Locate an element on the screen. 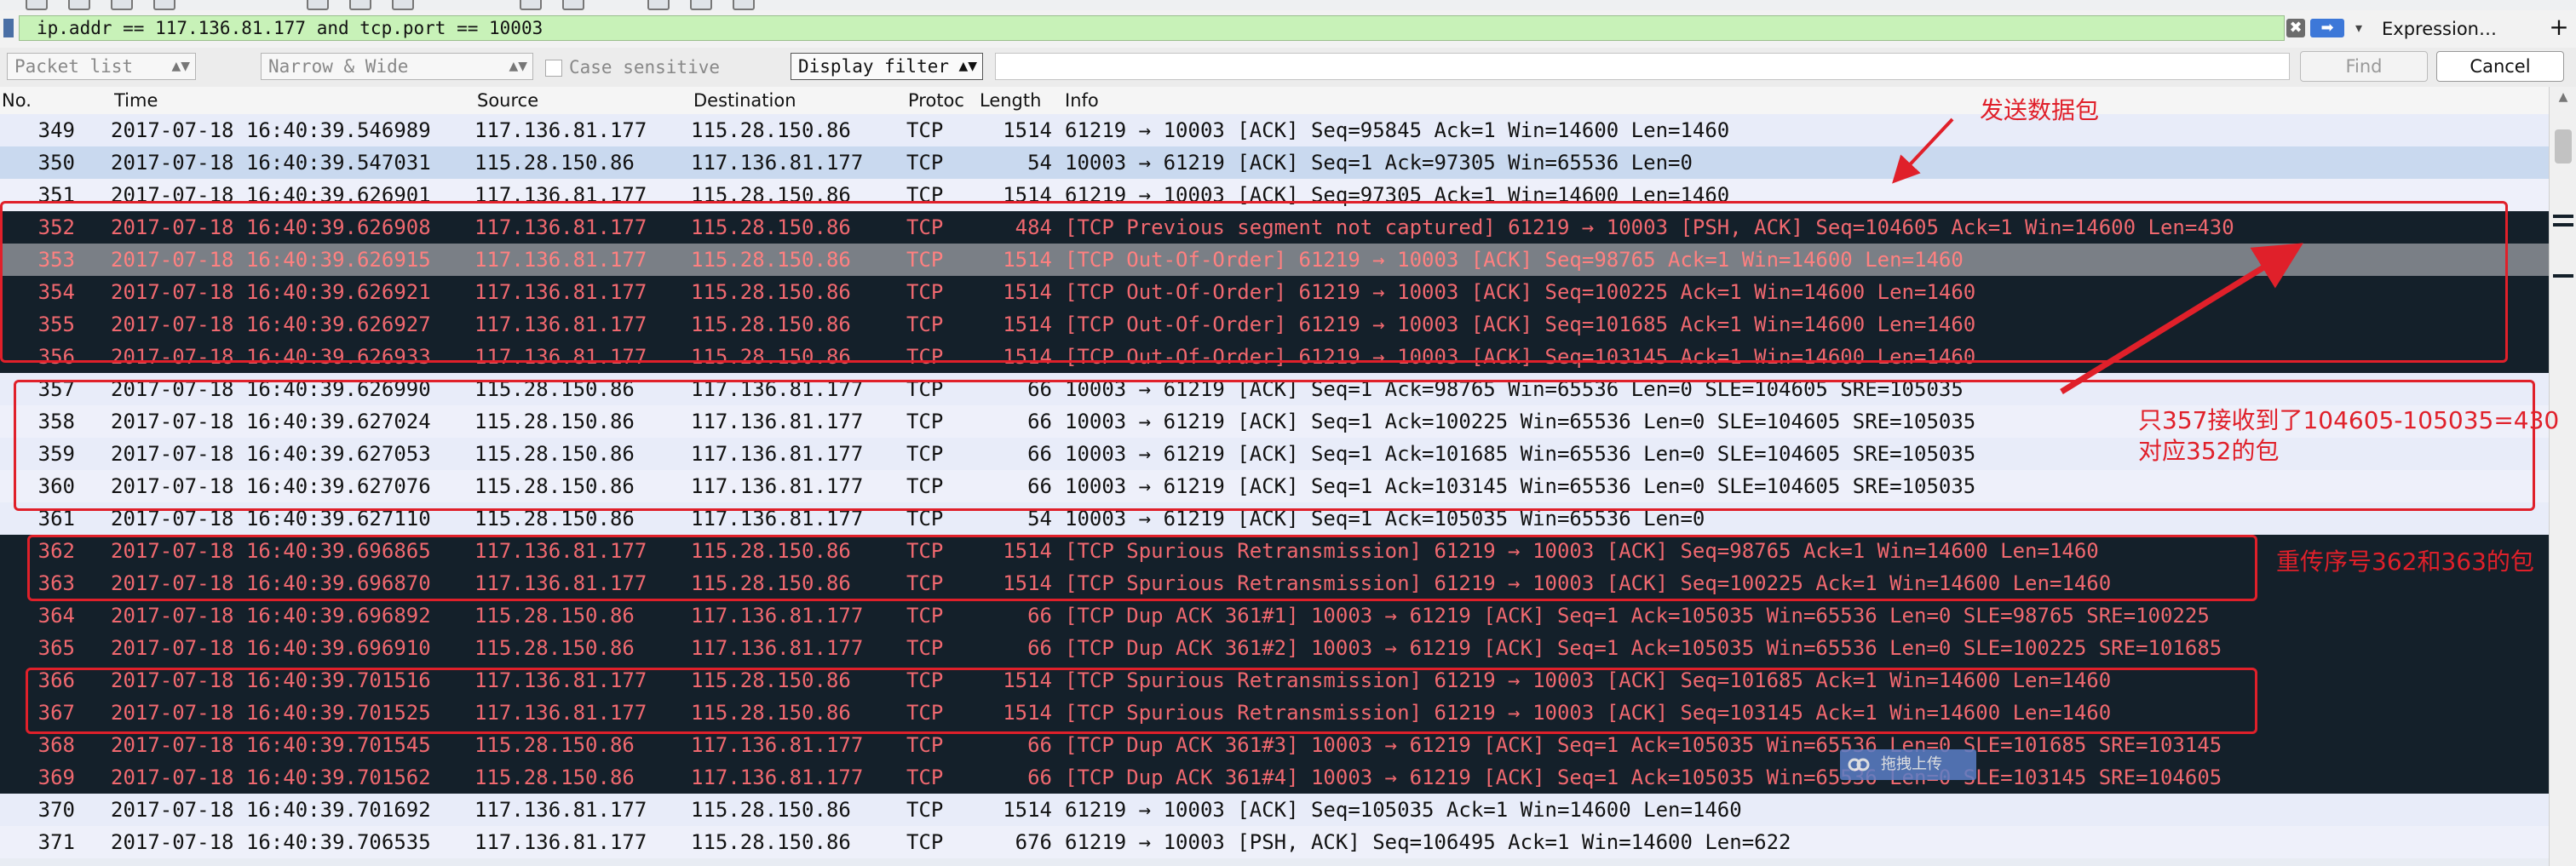  cloud-icon is located at coordinates (1859, 765).